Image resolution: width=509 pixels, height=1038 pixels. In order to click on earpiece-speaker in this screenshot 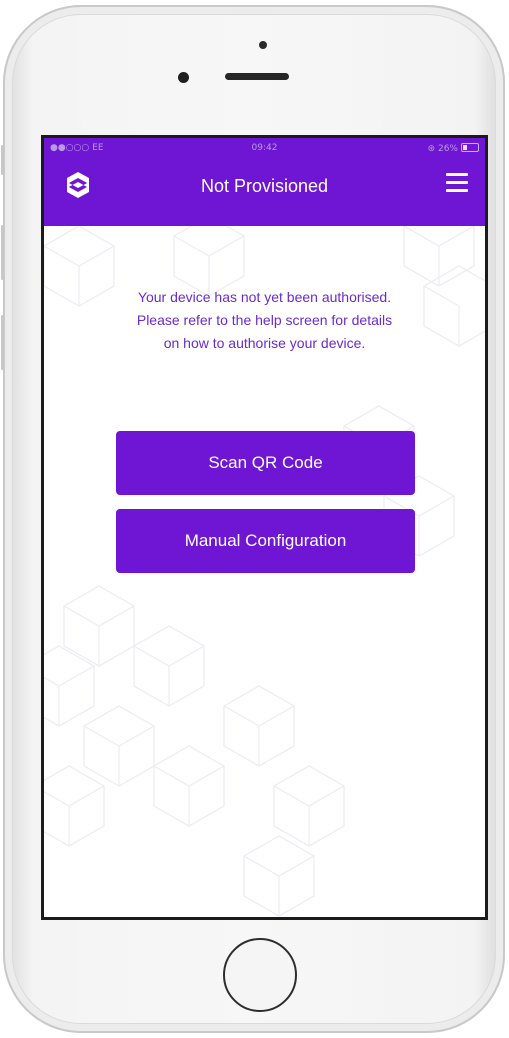, I will do `click(257, 76)`.